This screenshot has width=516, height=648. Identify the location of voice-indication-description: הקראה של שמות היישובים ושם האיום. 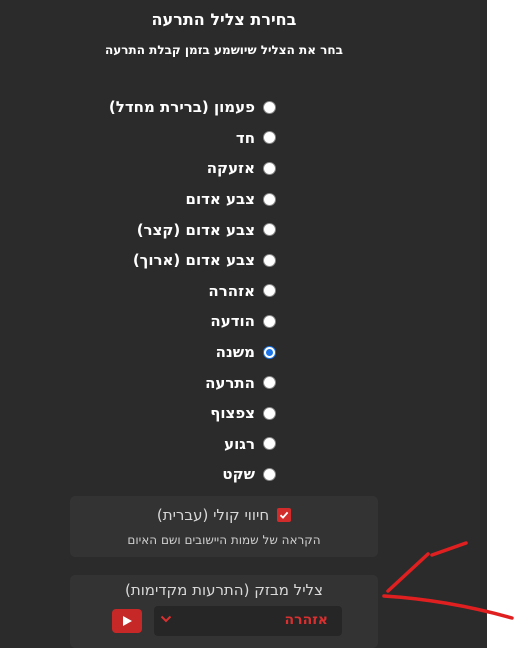
(224, 540).